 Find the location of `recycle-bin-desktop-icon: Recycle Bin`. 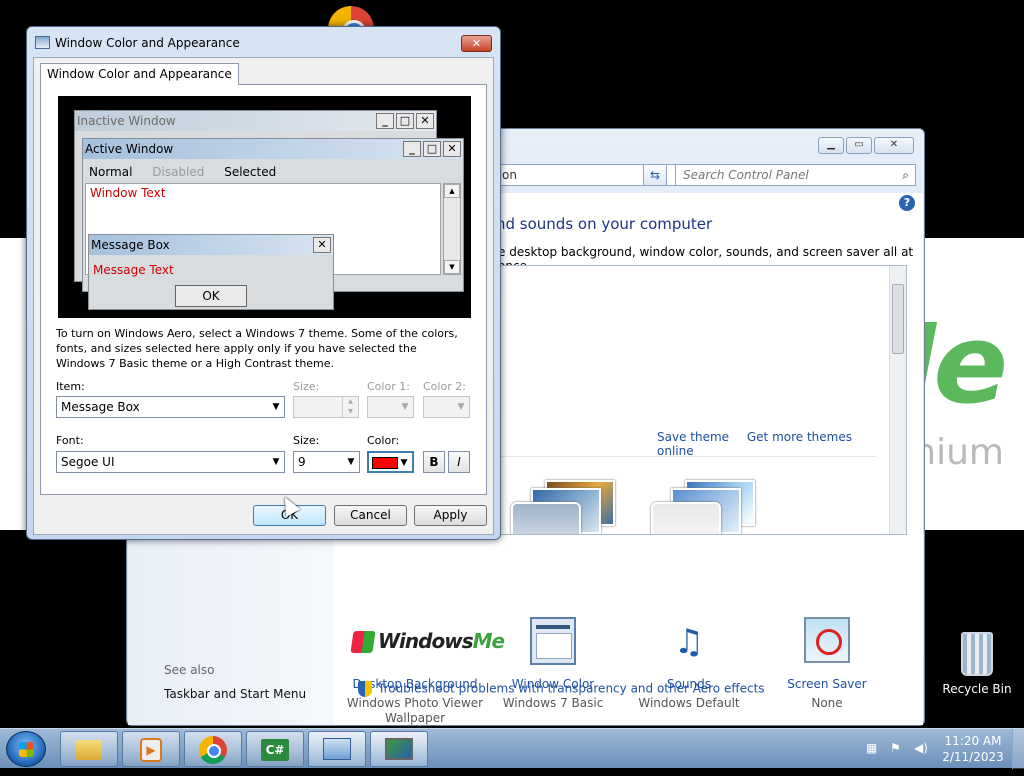

recycle-bin-desktop-icon: Recycle Bin is located at coordinates (977, 664).